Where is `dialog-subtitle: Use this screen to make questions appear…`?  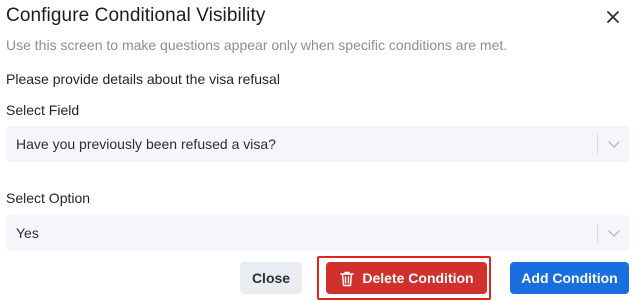 dialog-subtitle: Use this screen to make questions appear… is located at coordinates (257, 45).